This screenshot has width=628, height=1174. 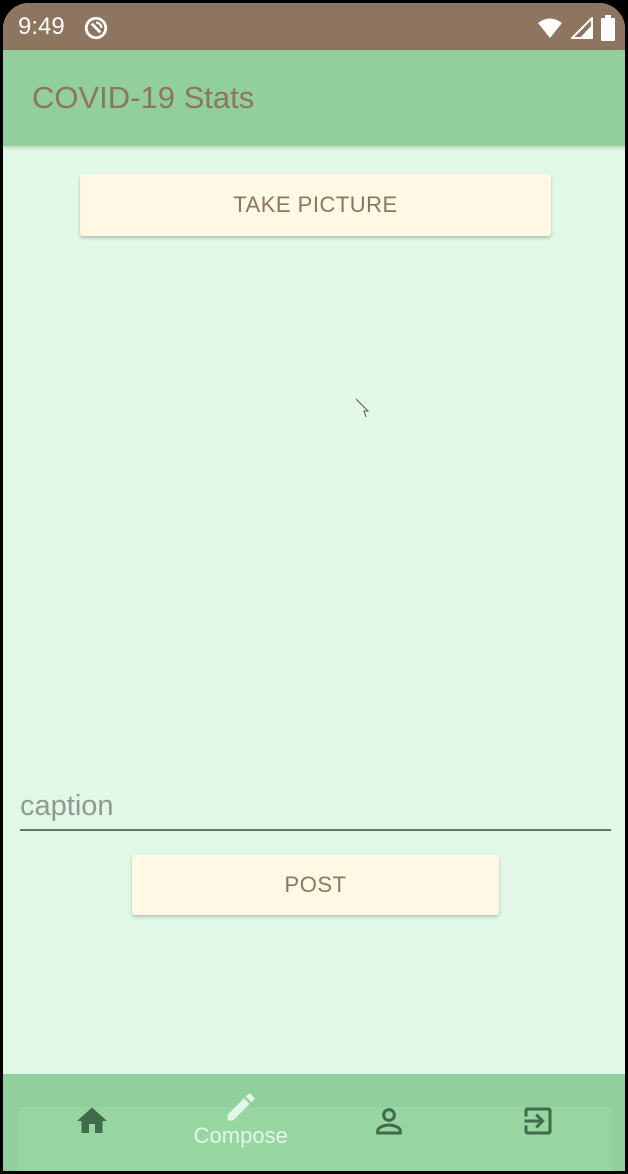 I want to click on bottom-nav: Compose, so click(x=315, y=1132).